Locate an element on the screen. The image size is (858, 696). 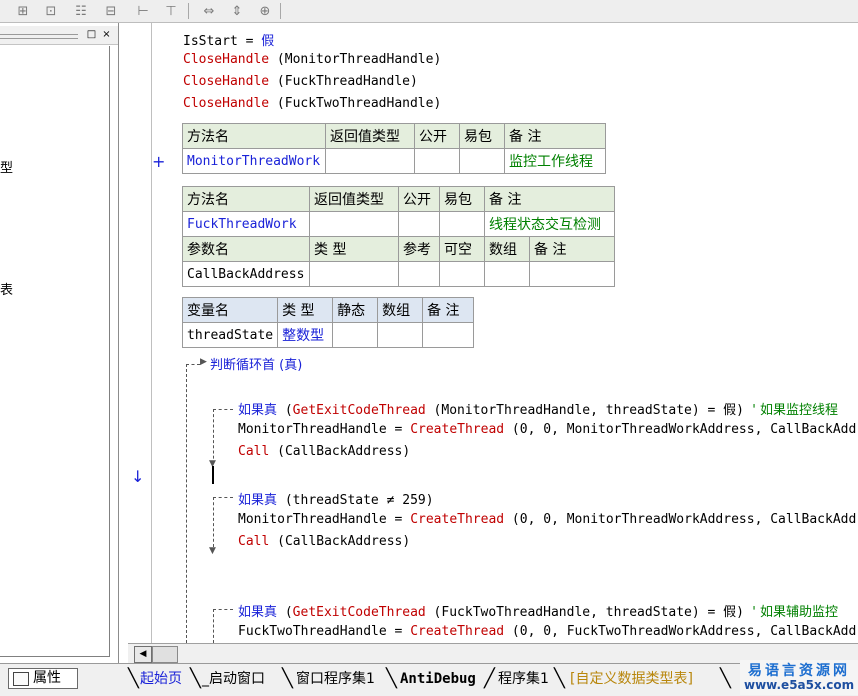
header-param-nullable: 可空 is located at coordinates (462, 249).